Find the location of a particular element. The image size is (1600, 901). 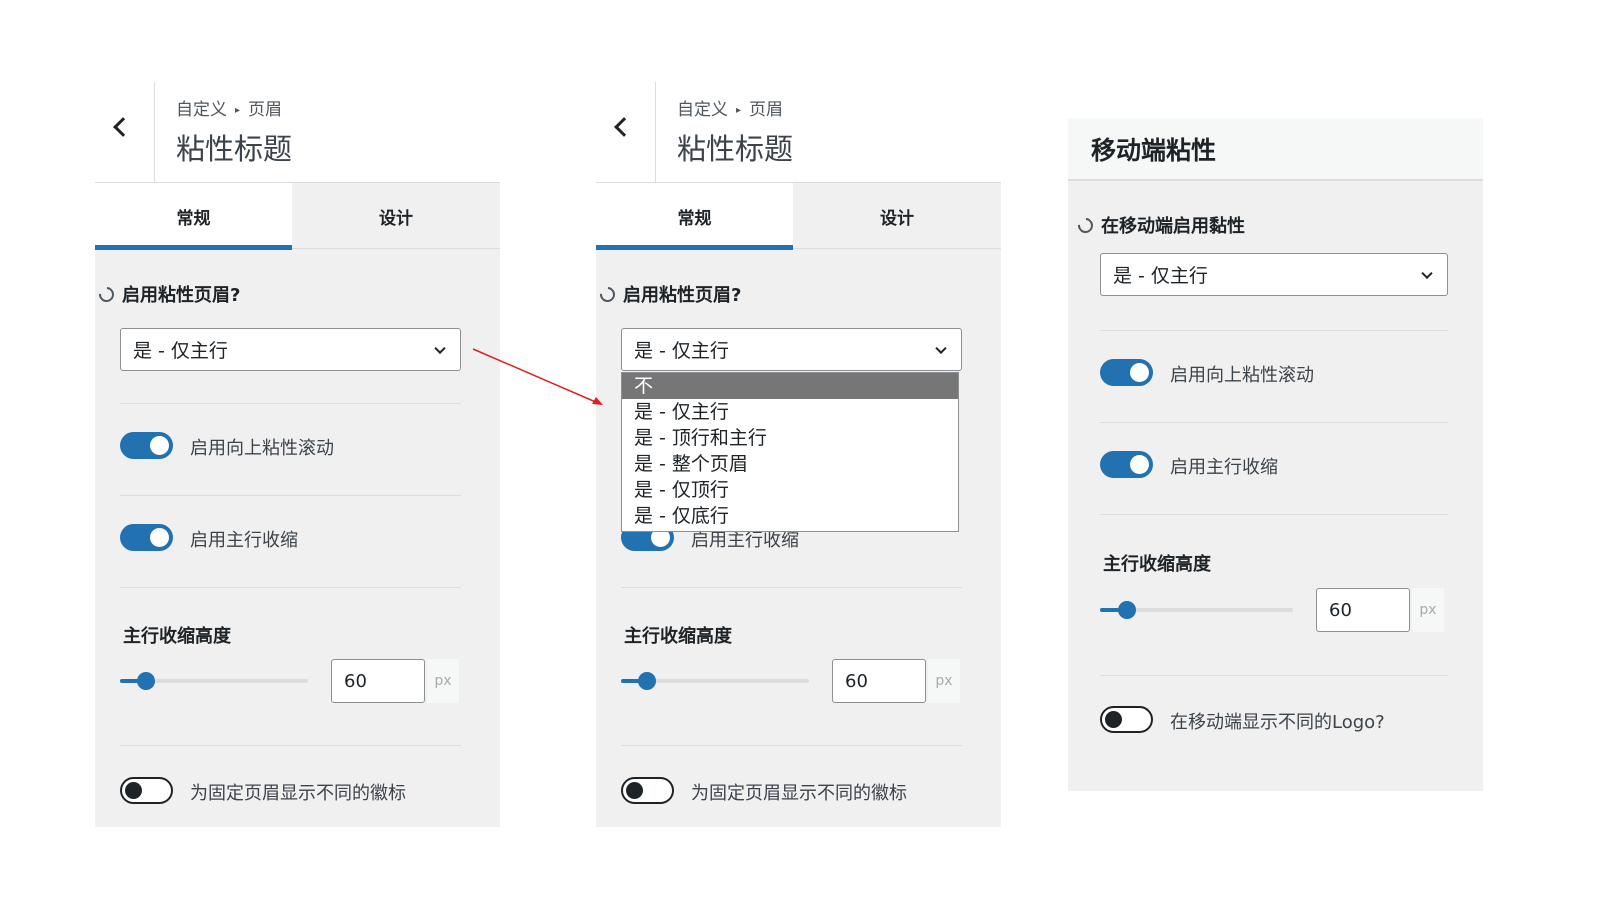

mobile-sticky-setting-label: 在移动端启用黏性 is located at coordinates (1159, 225).